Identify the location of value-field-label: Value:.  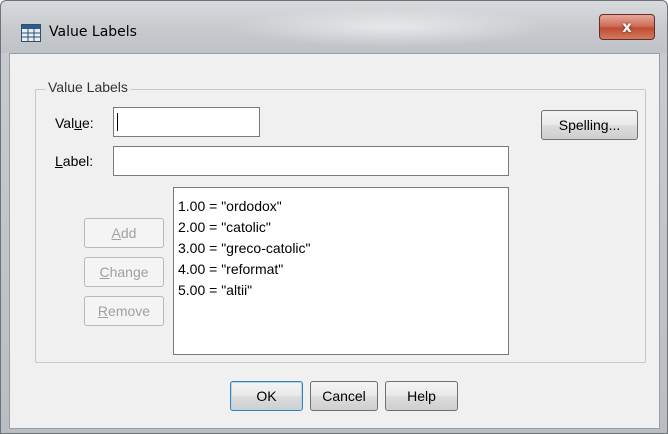
(74, 123).